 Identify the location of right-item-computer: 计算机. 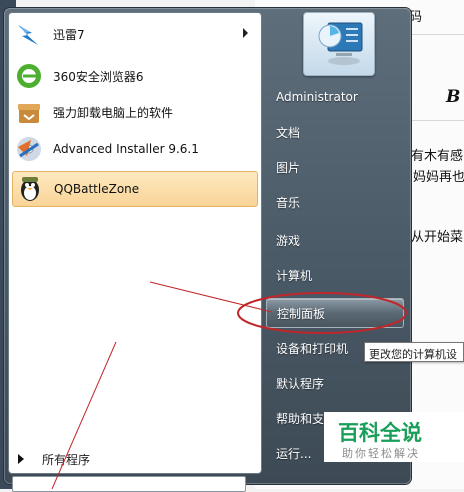
(335, 275).